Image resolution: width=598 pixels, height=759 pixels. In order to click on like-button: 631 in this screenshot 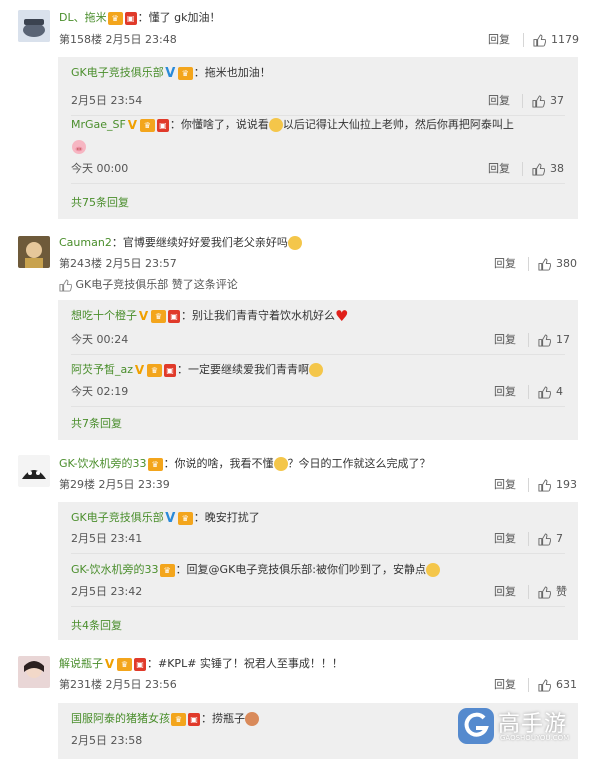, I will do `click(557, 685)`.